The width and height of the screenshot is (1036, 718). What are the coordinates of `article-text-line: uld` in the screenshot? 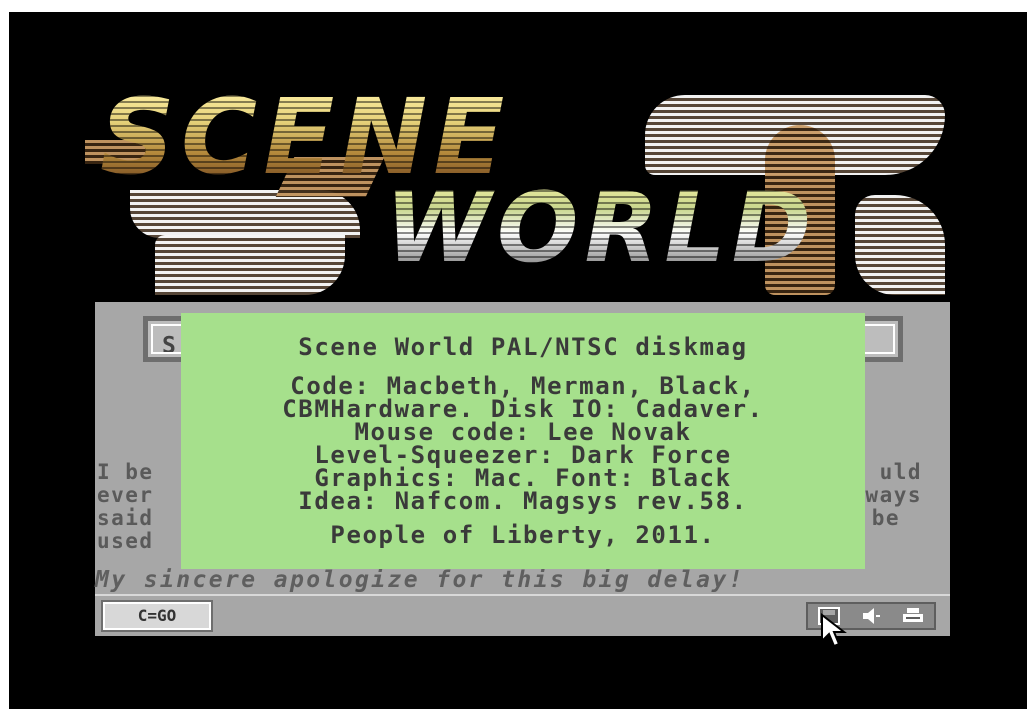 It's located at (900, 472).